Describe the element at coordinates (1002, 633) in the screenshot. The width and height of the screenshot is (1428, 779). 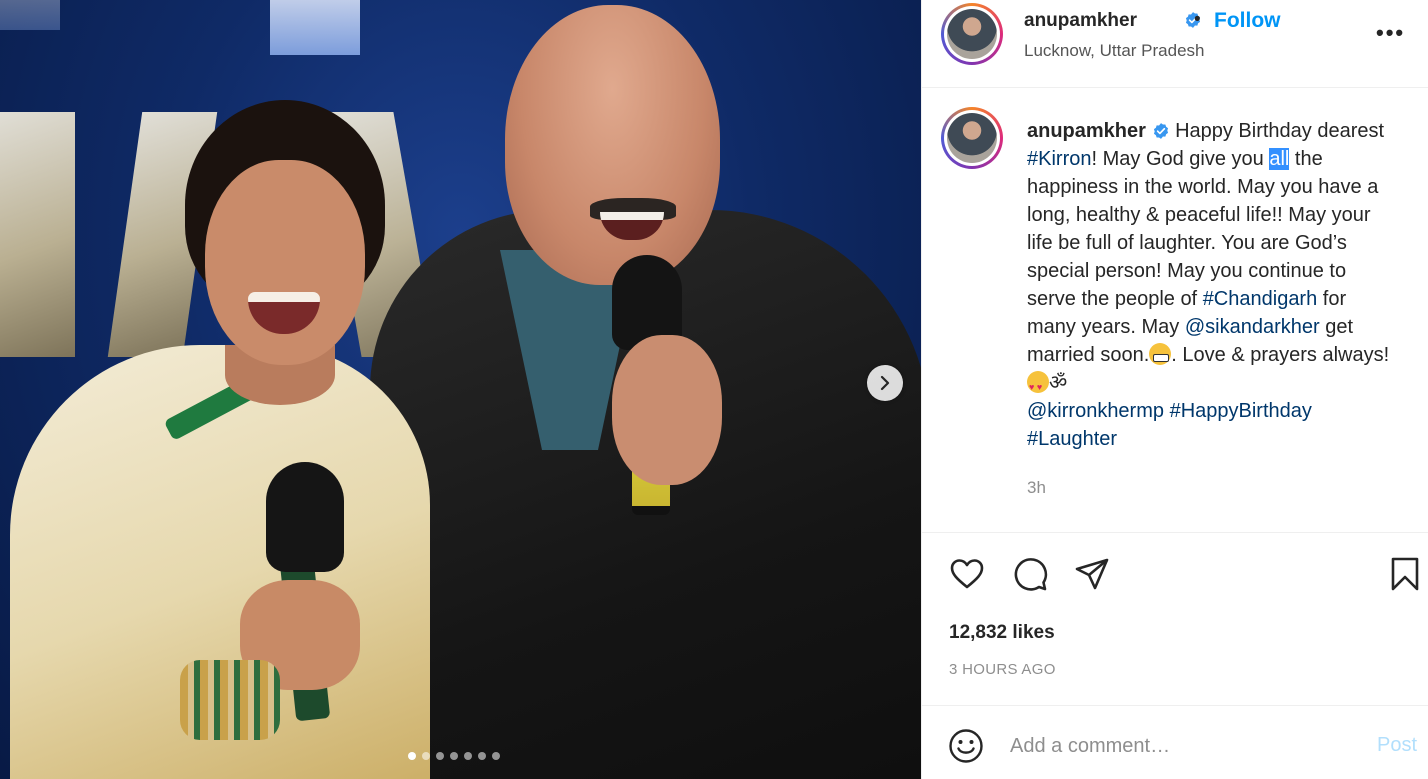
I see `likes-count: 12,832 likes` at that location.